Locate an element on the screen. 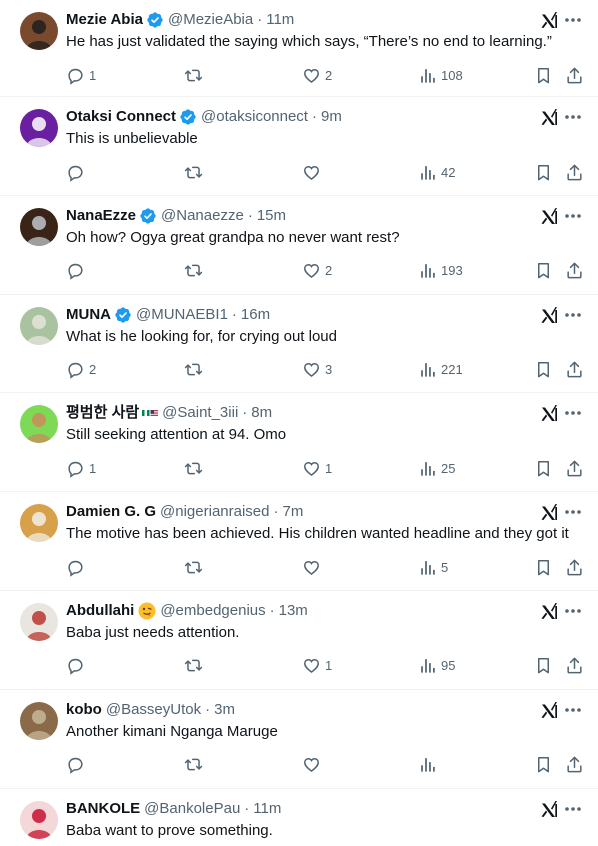  author-name: NanaEzze is located at coordinates (101, 216).